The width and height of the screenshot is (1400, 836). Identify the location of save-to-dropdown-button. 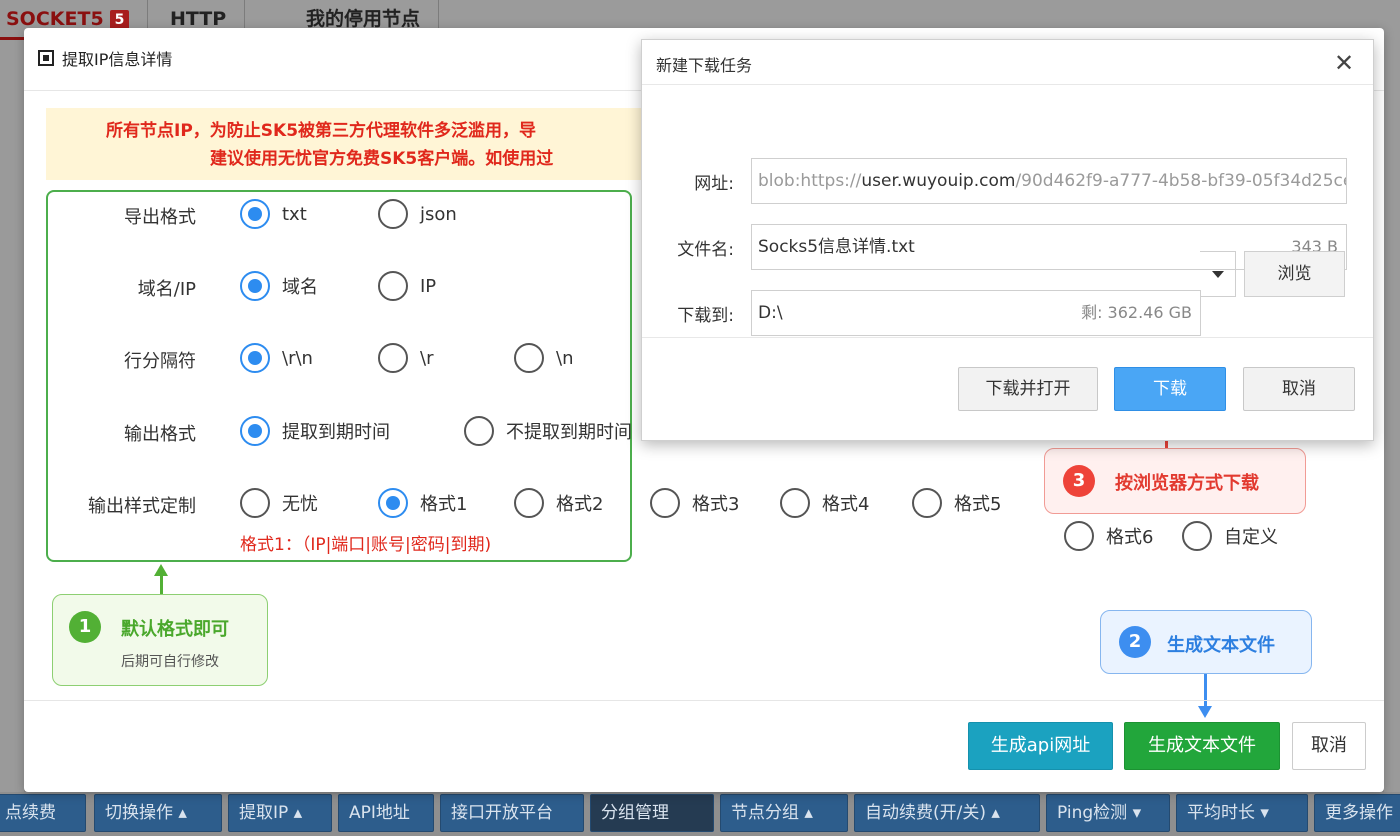
(1218, 274).